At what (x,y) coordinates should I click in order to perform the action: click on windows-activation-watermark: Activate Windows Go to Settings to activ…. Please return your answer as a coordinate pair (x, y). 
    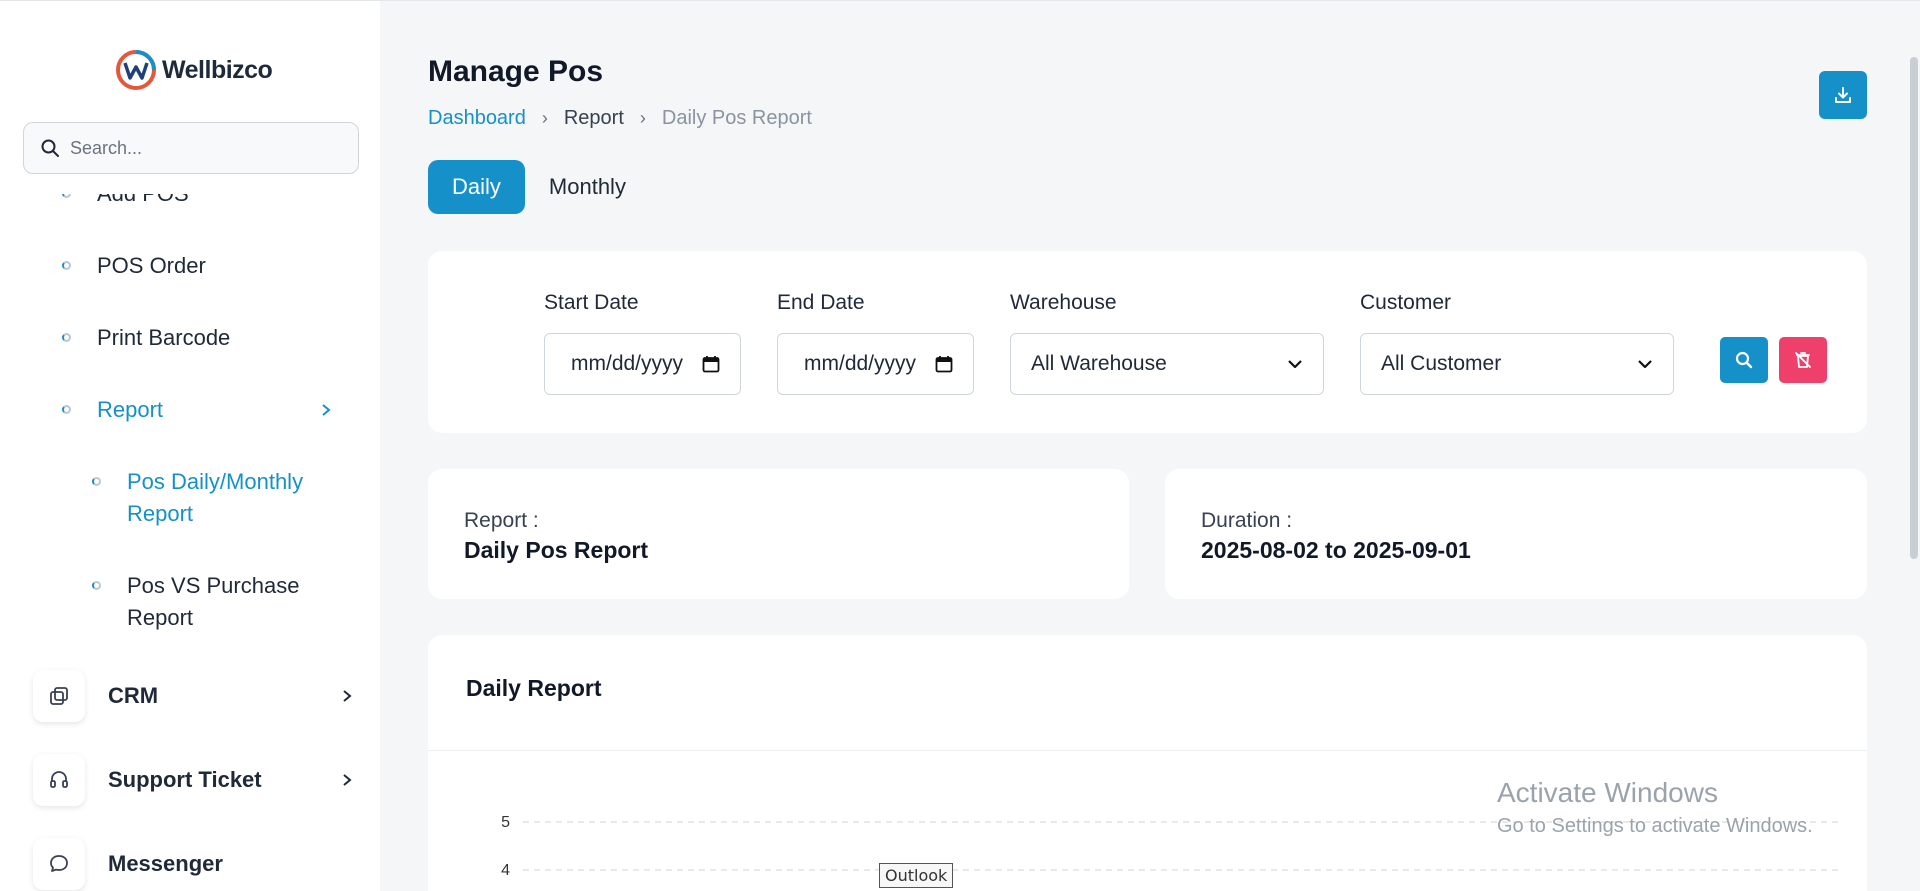
    Looking at the image, I should click on (1655, 807).